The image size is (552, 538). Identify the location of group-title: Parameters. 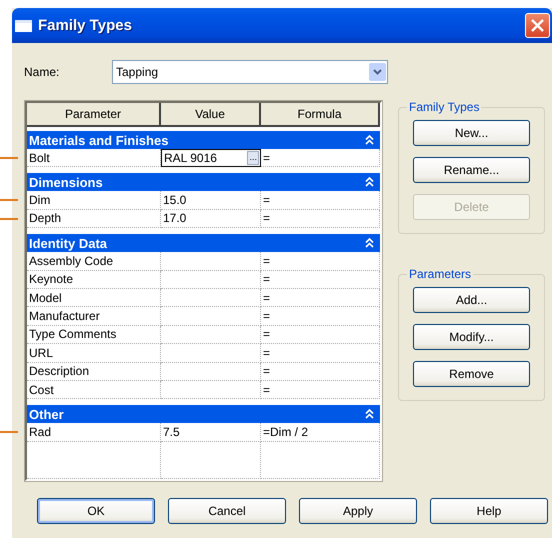
(440, 274).